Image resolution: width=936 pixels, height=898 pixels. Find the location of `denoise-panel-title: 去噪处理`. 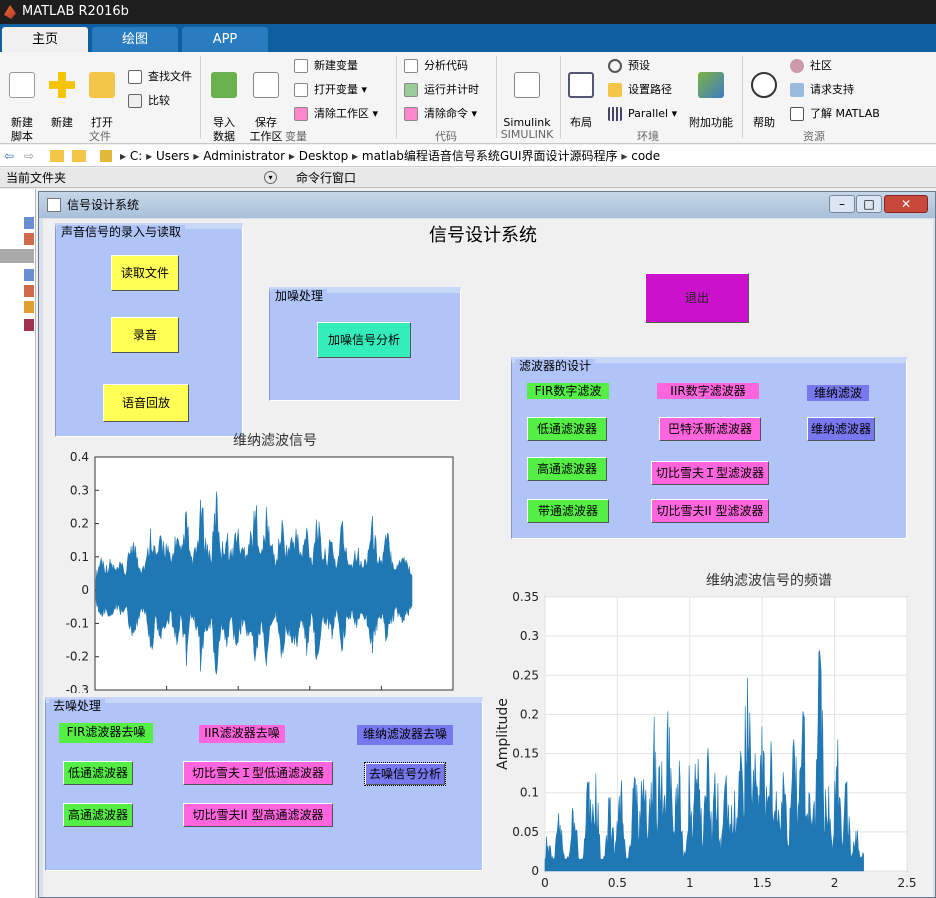

denoise-panel-title: 去噪处理 is located at coordinates (77, 706).